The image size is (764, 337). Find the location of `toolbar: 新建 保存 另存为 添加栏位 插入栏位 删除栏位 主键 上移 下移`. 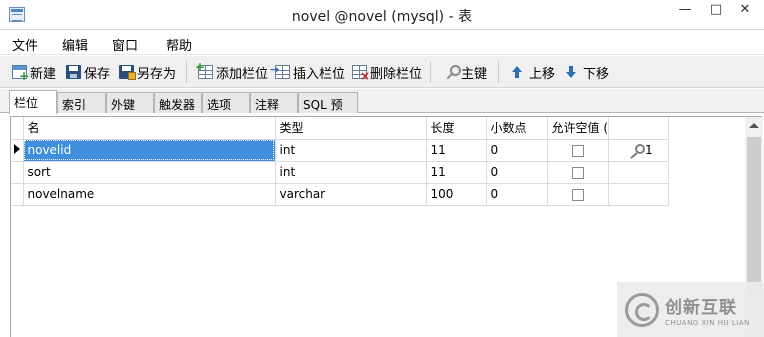

toolbar: 新建 保存 另存为 添加栏位 插入栏位 删除栏位 主键 上移 下移 is located at coordinates (382, 72).